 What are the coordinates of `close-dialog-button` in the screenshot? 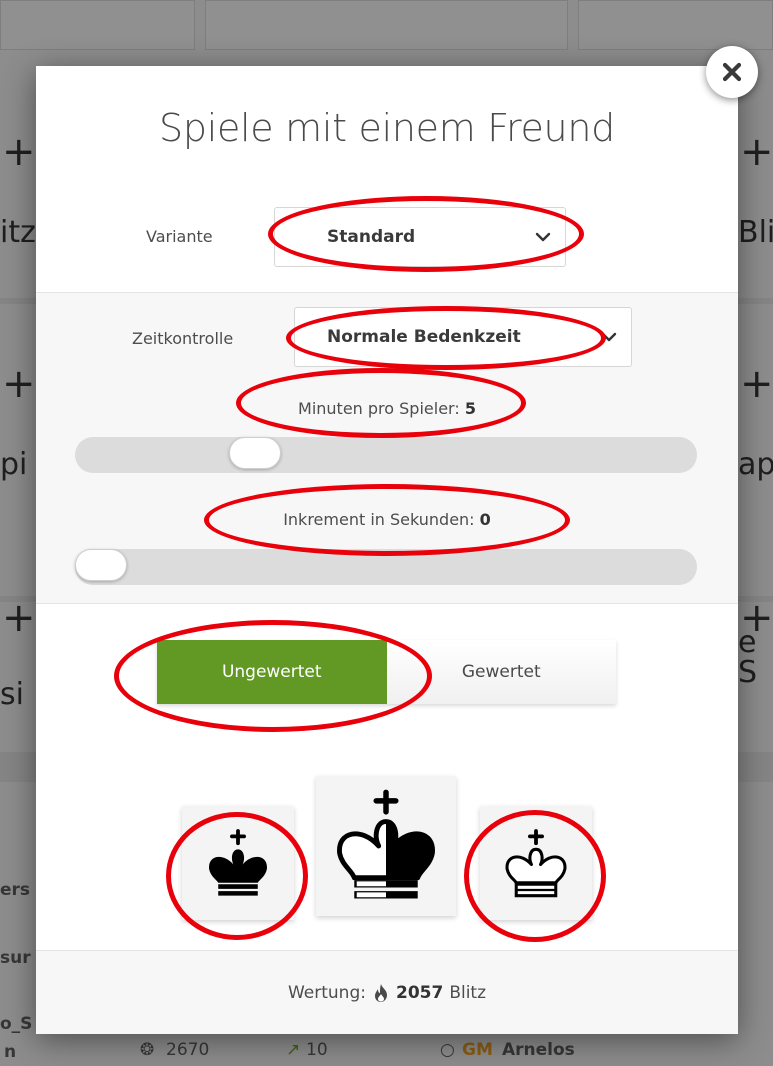 It's located at (732, 72).